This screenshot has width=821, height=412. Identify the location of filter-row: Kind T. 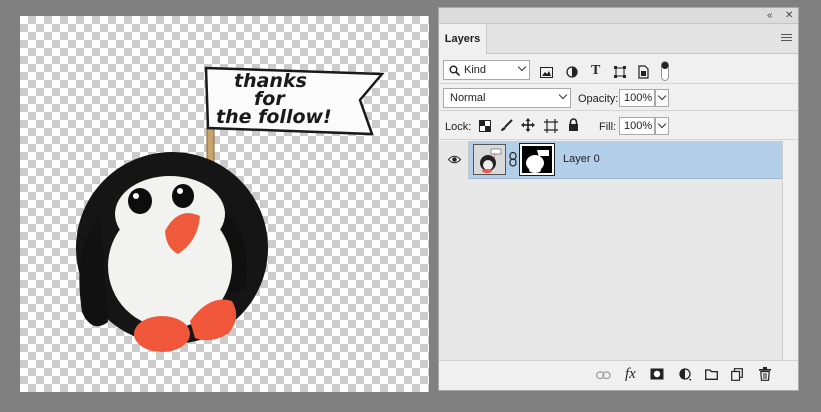
(618, 69).